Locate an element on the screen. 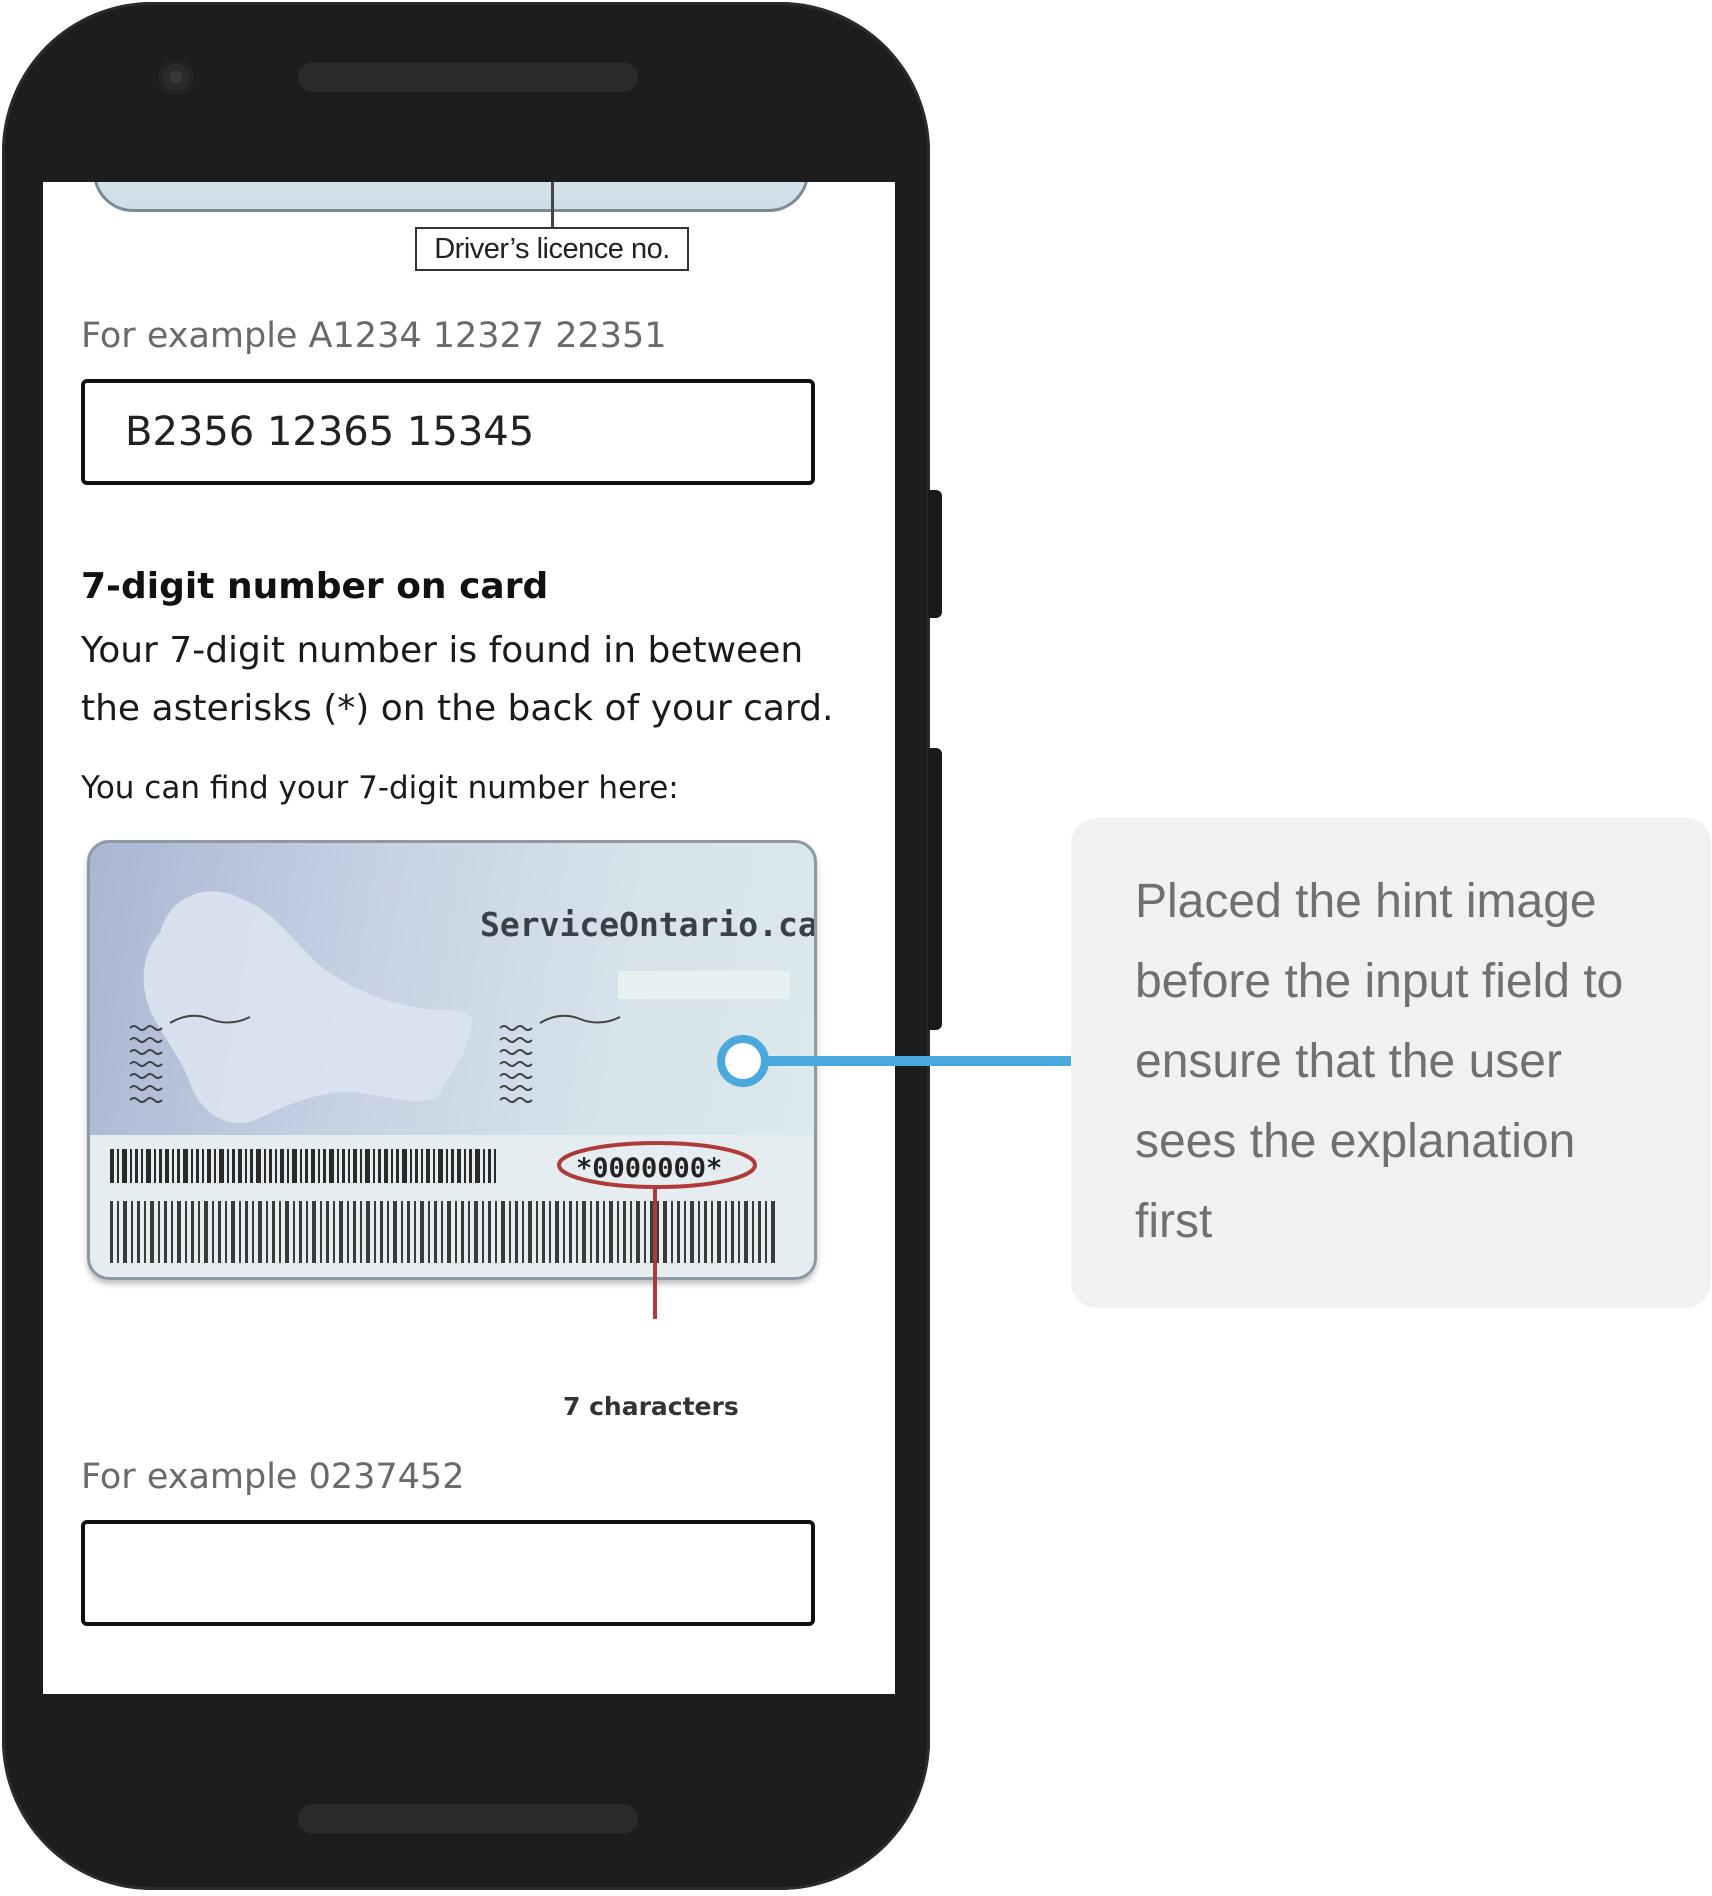  speaker-grille-top is located at coordinates (468, 77).